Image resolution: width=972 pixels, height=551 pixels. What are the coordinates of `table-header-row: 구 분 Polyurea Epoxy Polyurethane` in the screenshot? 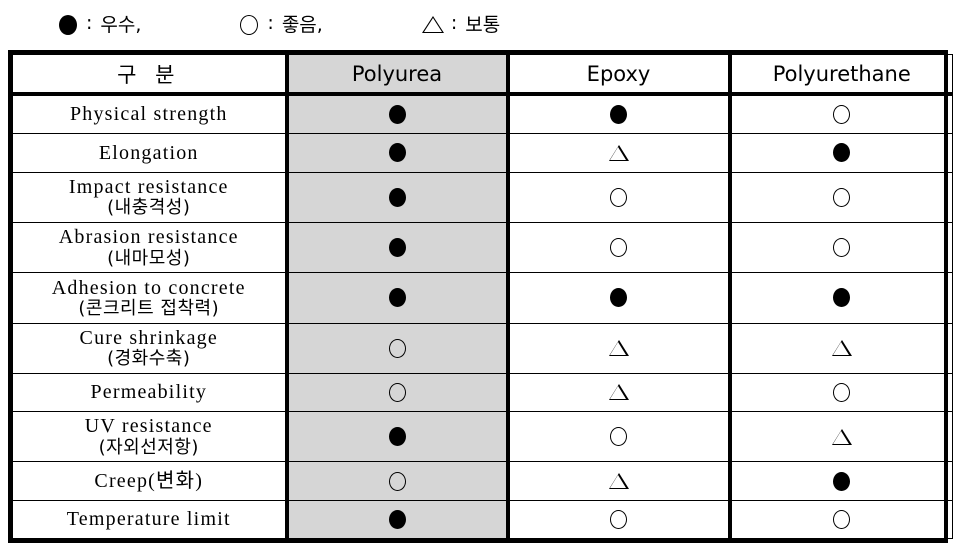 It's located at (482, 75).